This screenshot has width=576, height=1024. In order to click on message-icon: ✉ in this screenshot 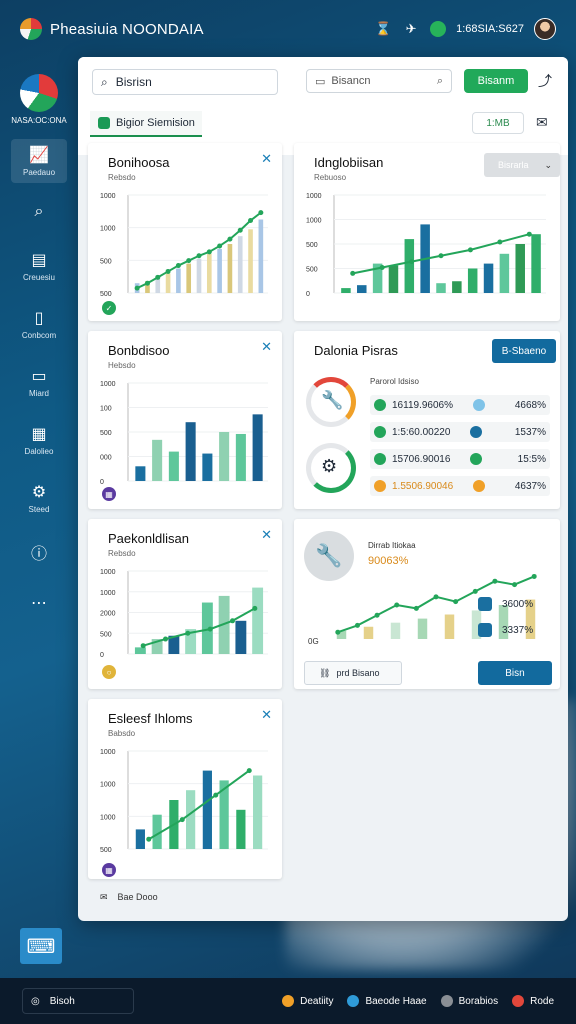, I will do `click(542, 122)`.